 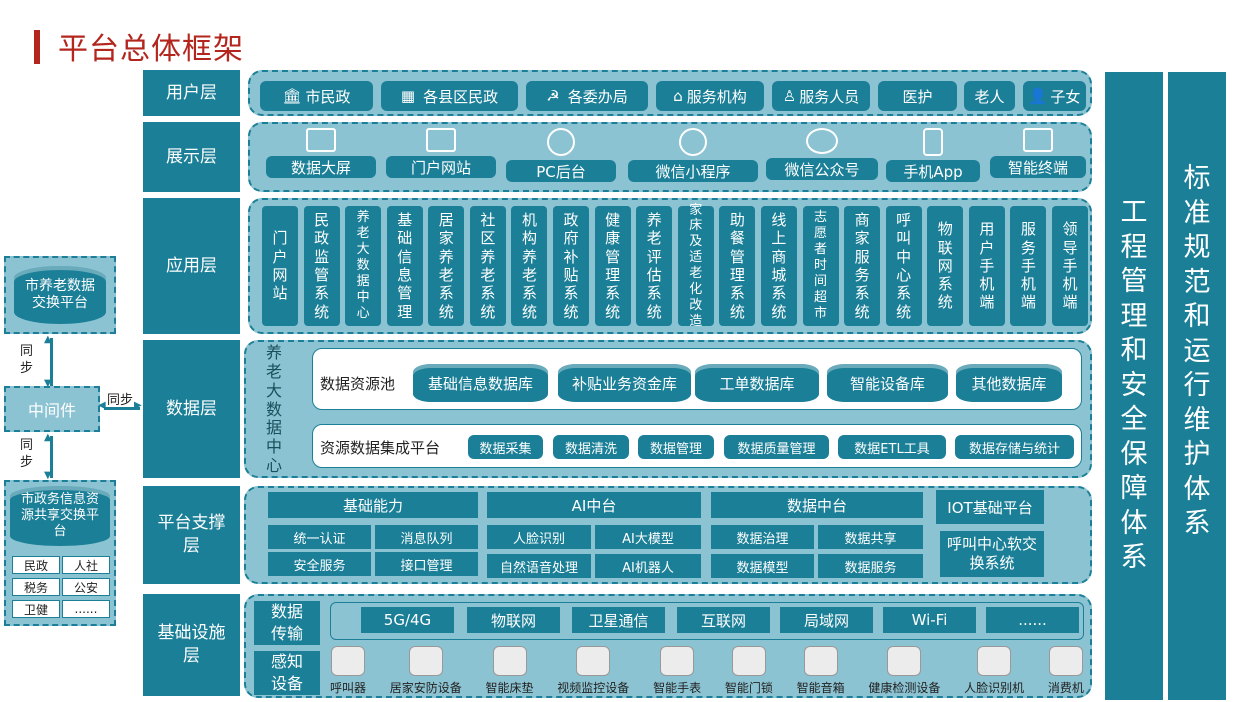 What do you see at coordinates (945, 229) in the screenshot?
I see `app-char: 物` at bounding box center [945, 229].